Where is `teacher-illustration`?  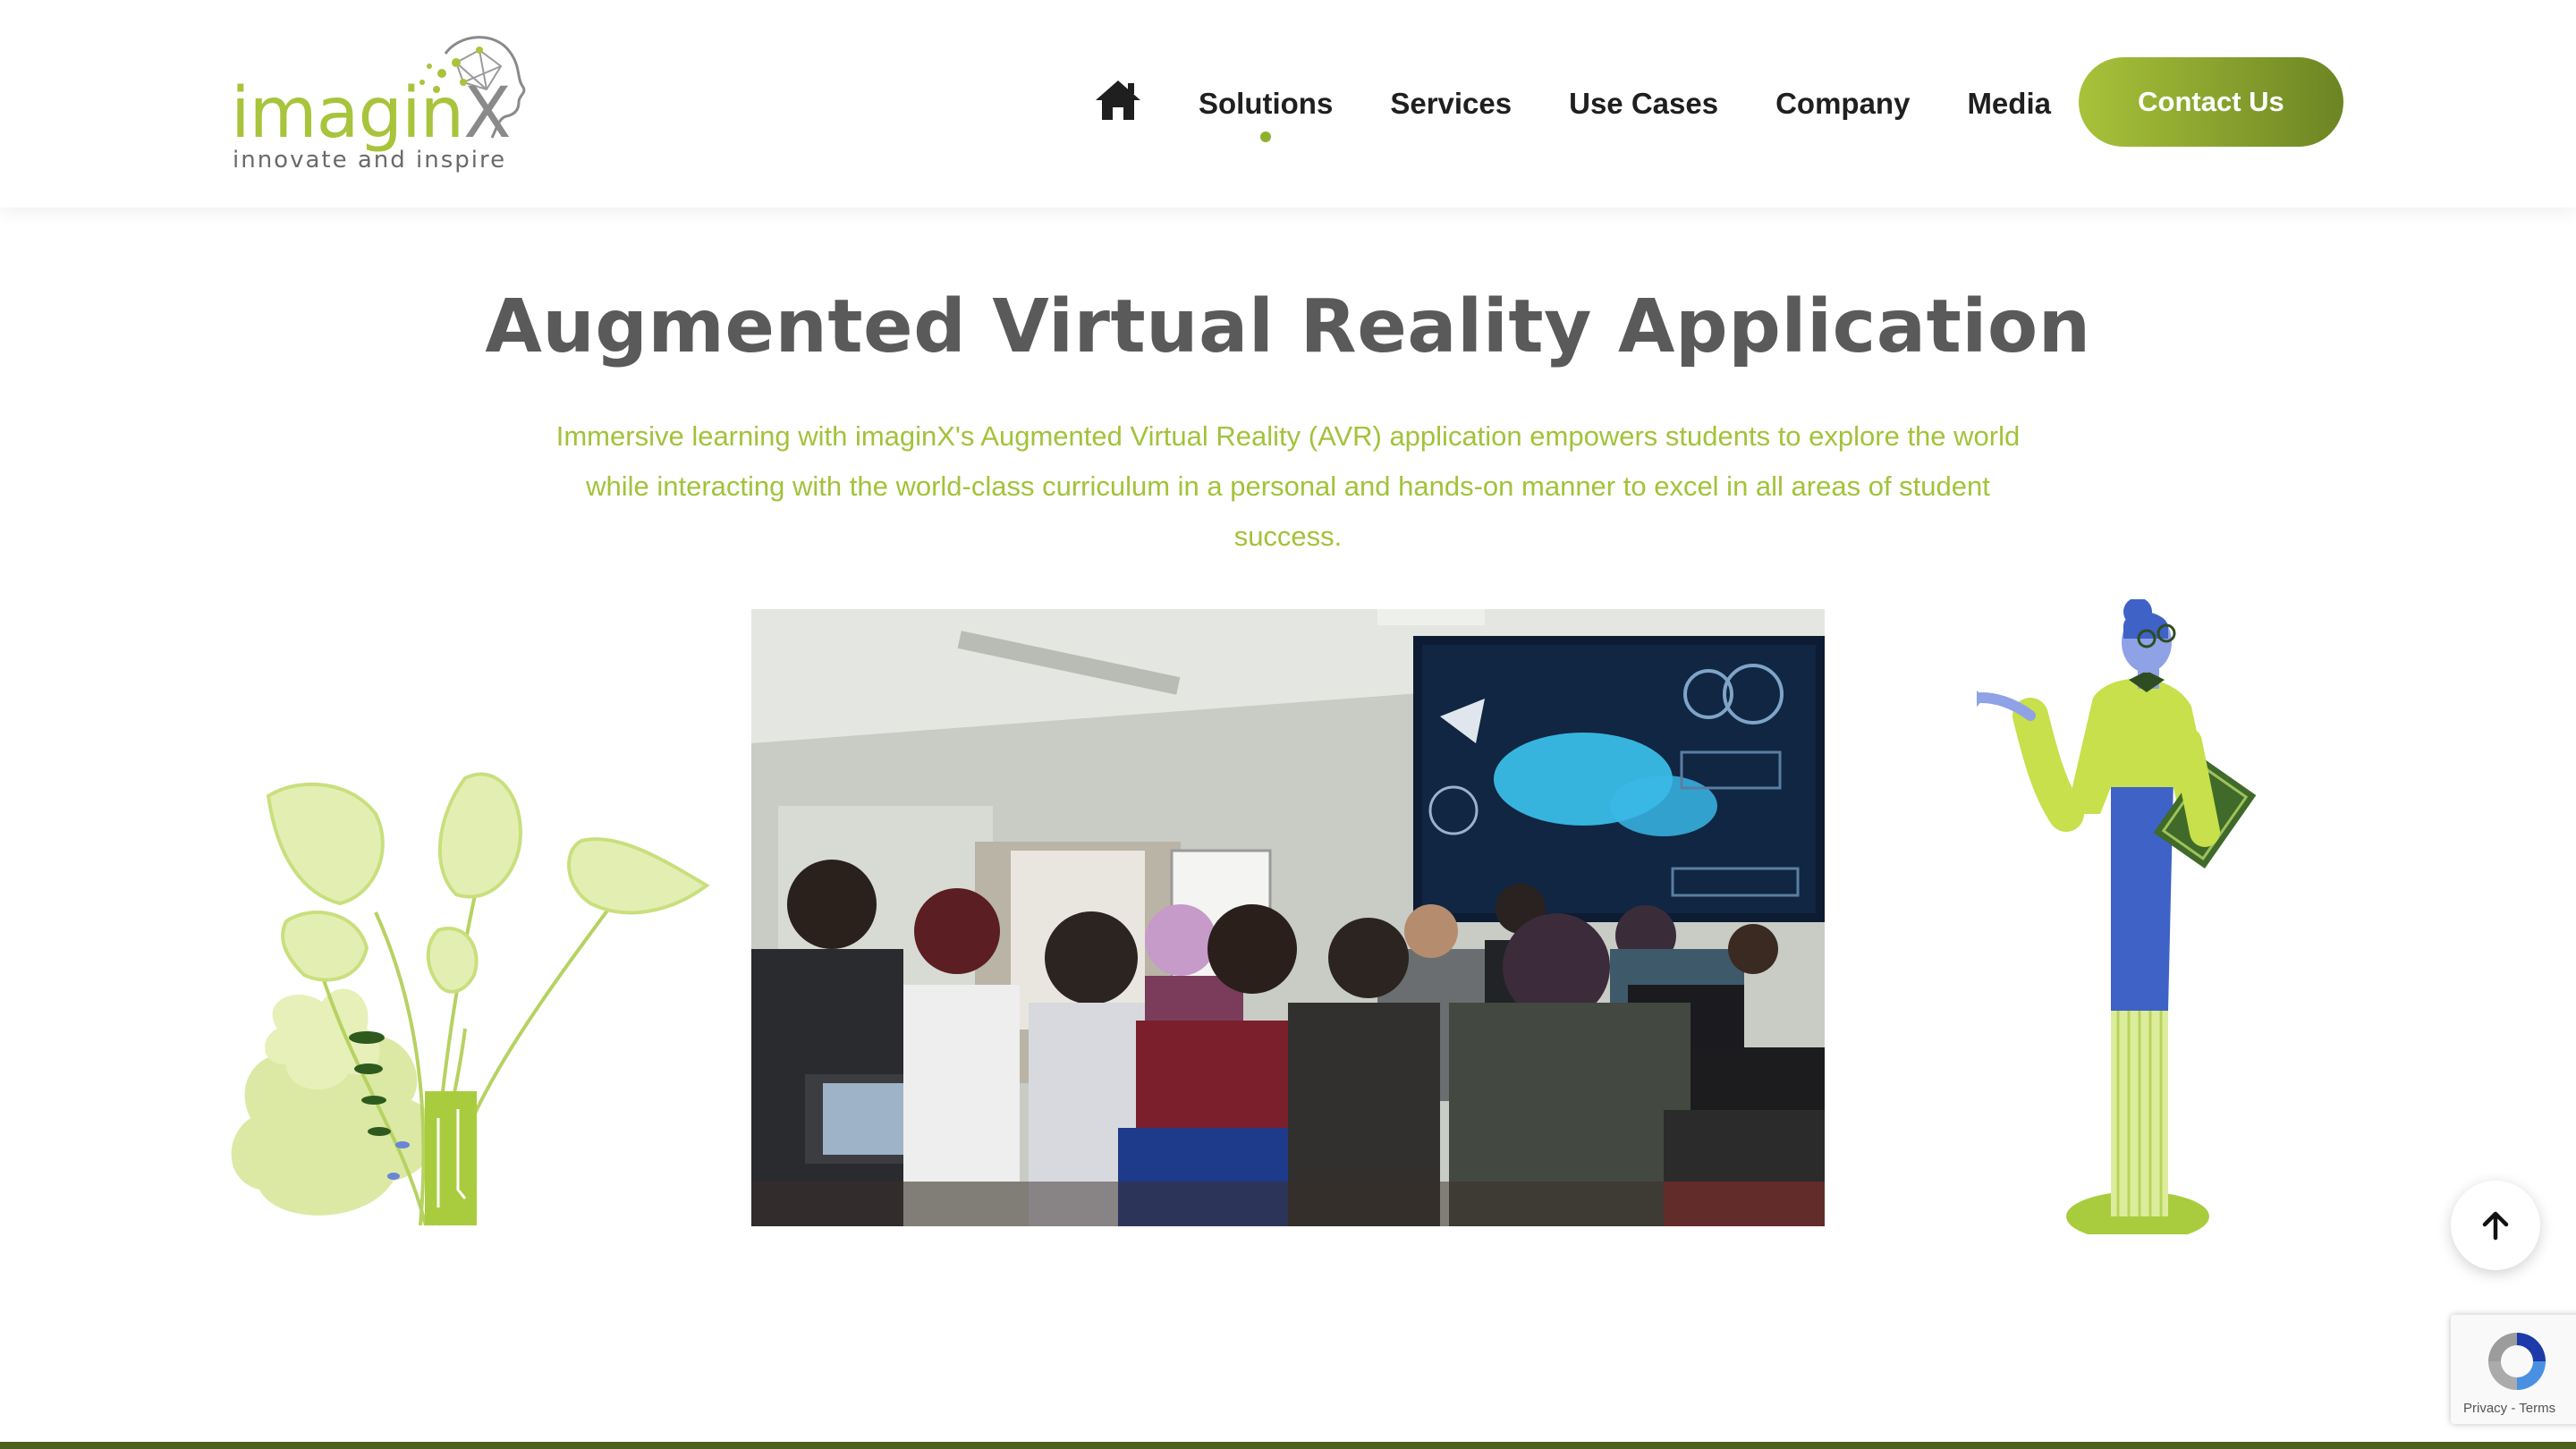 teacher-illustration is located at coordinates (2117, 916).